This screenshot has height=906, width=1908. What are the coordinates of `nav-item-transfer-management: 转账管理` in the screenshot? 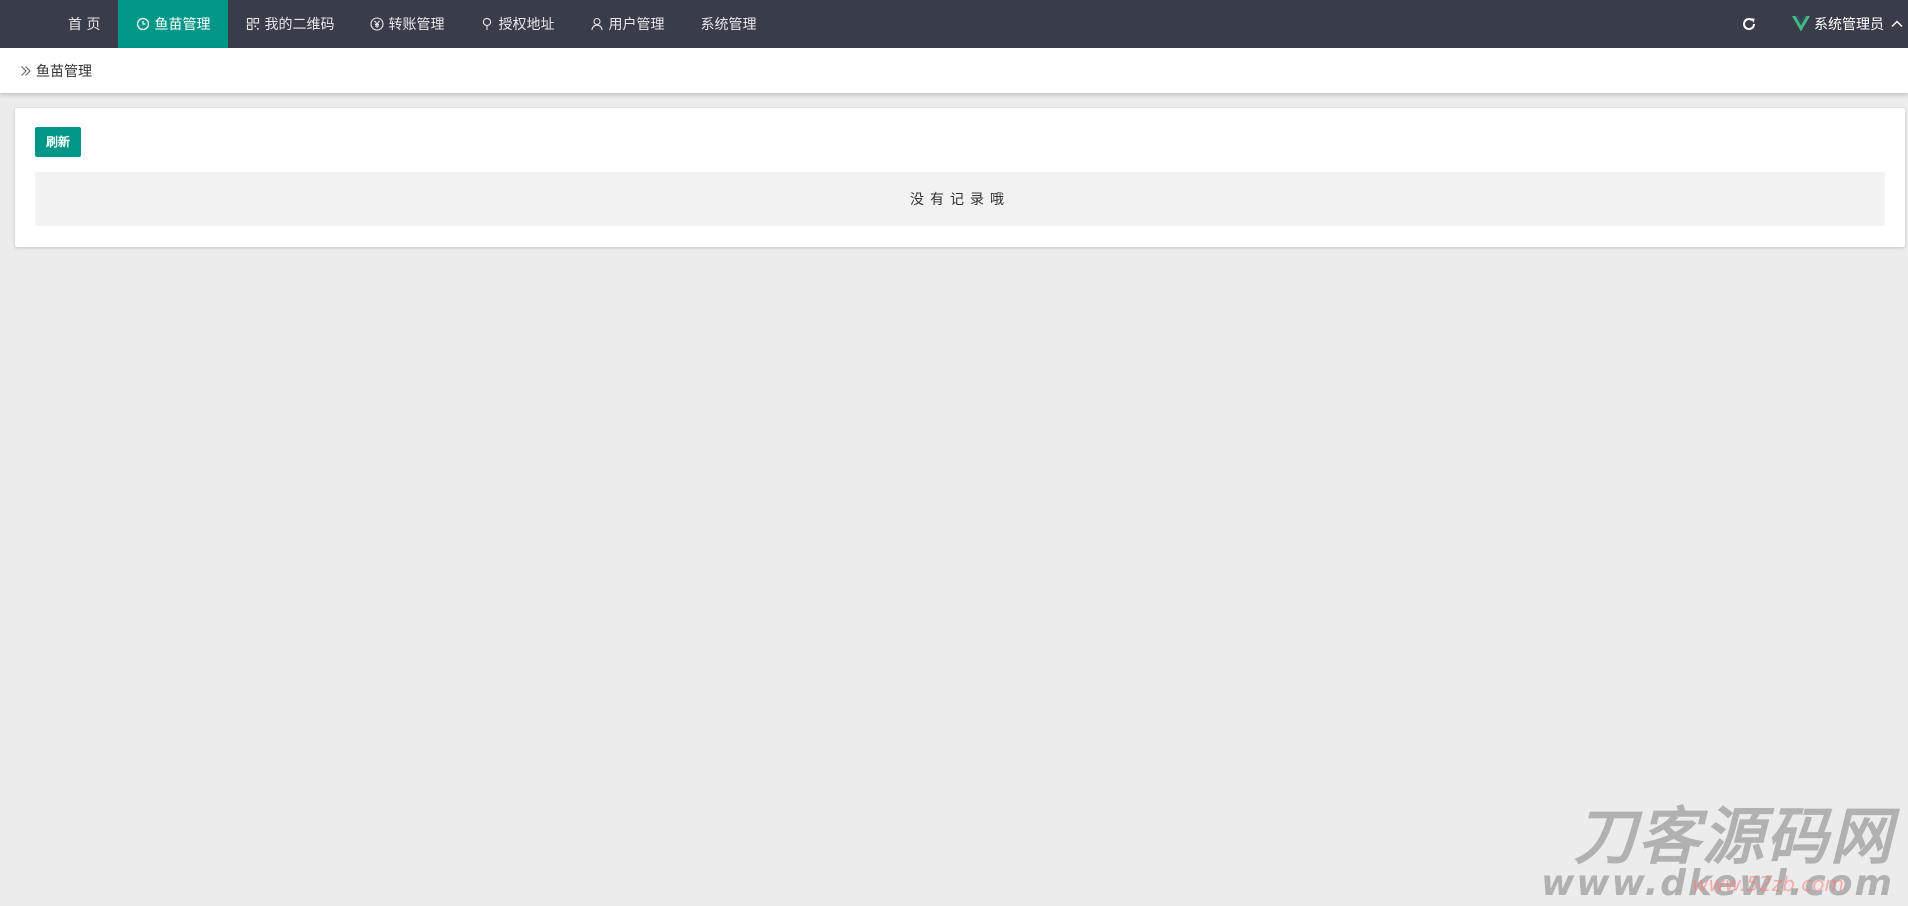 It's located at (407, 24).